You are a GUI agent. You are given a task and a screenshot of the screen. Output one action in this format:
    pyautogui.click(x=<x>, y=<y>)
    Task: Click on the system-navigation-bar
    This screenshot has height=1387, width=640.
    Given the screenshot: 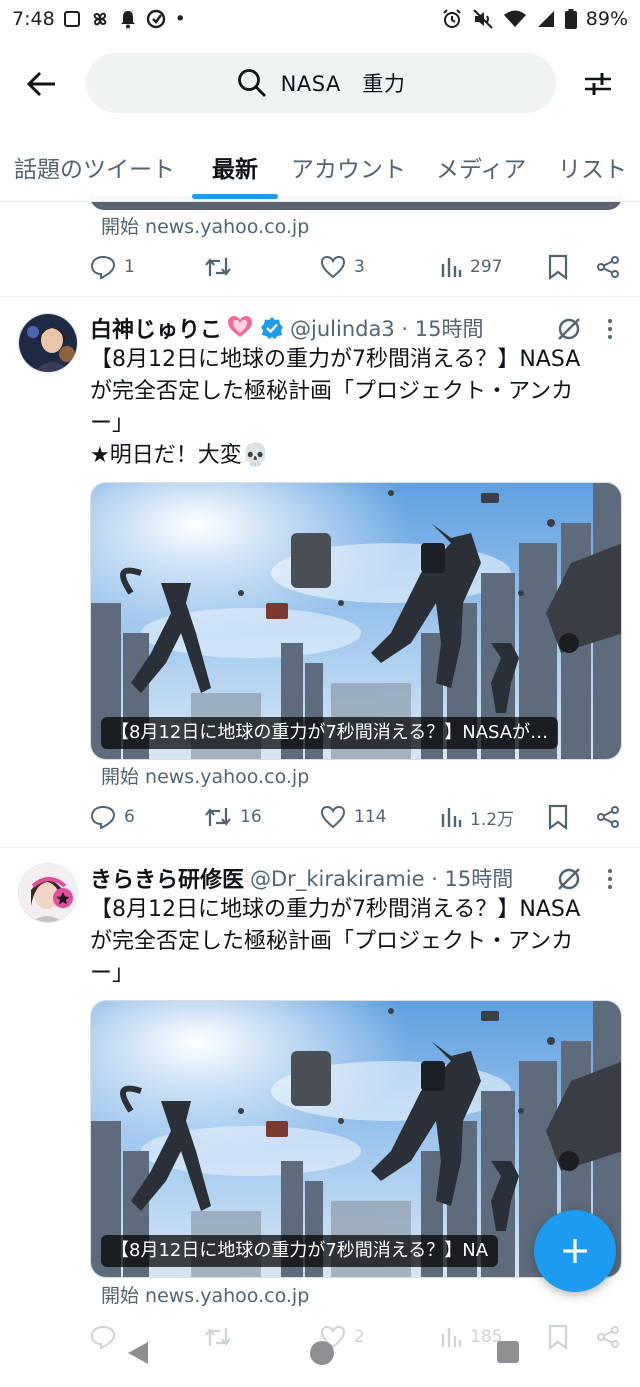 What is the action you would take?
    pyautogui.click(x=320, y=1352)
    